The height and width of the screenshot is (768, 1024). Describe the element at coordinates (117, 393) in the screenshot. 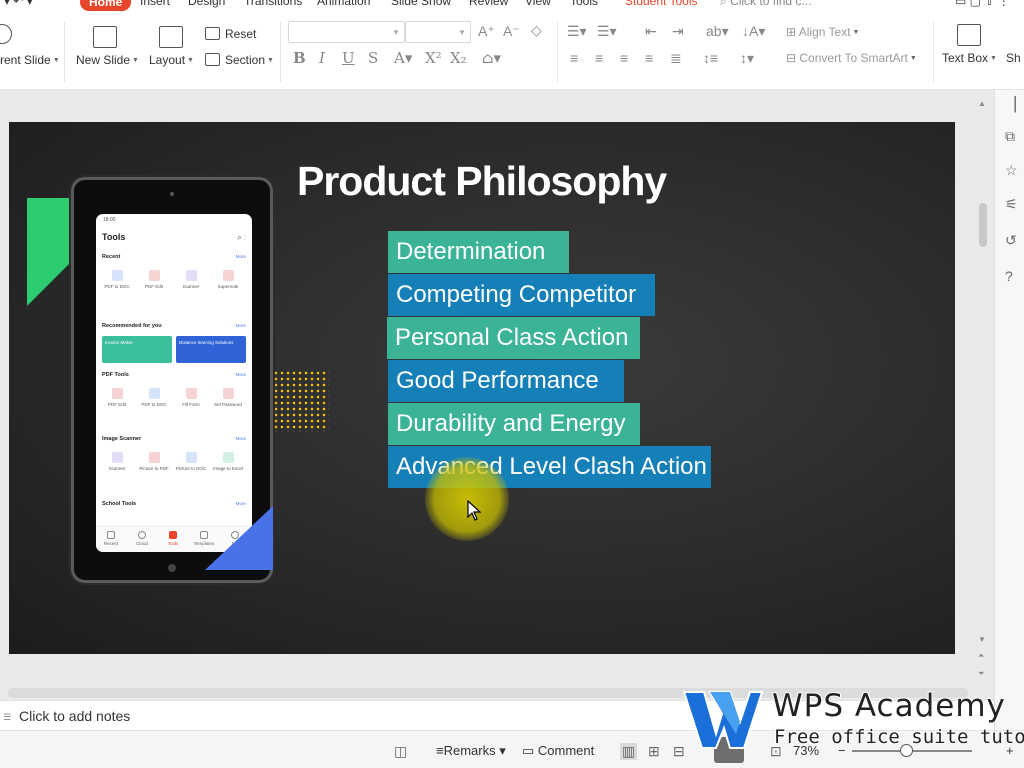

I see `pdf-edit-icon` at that location.